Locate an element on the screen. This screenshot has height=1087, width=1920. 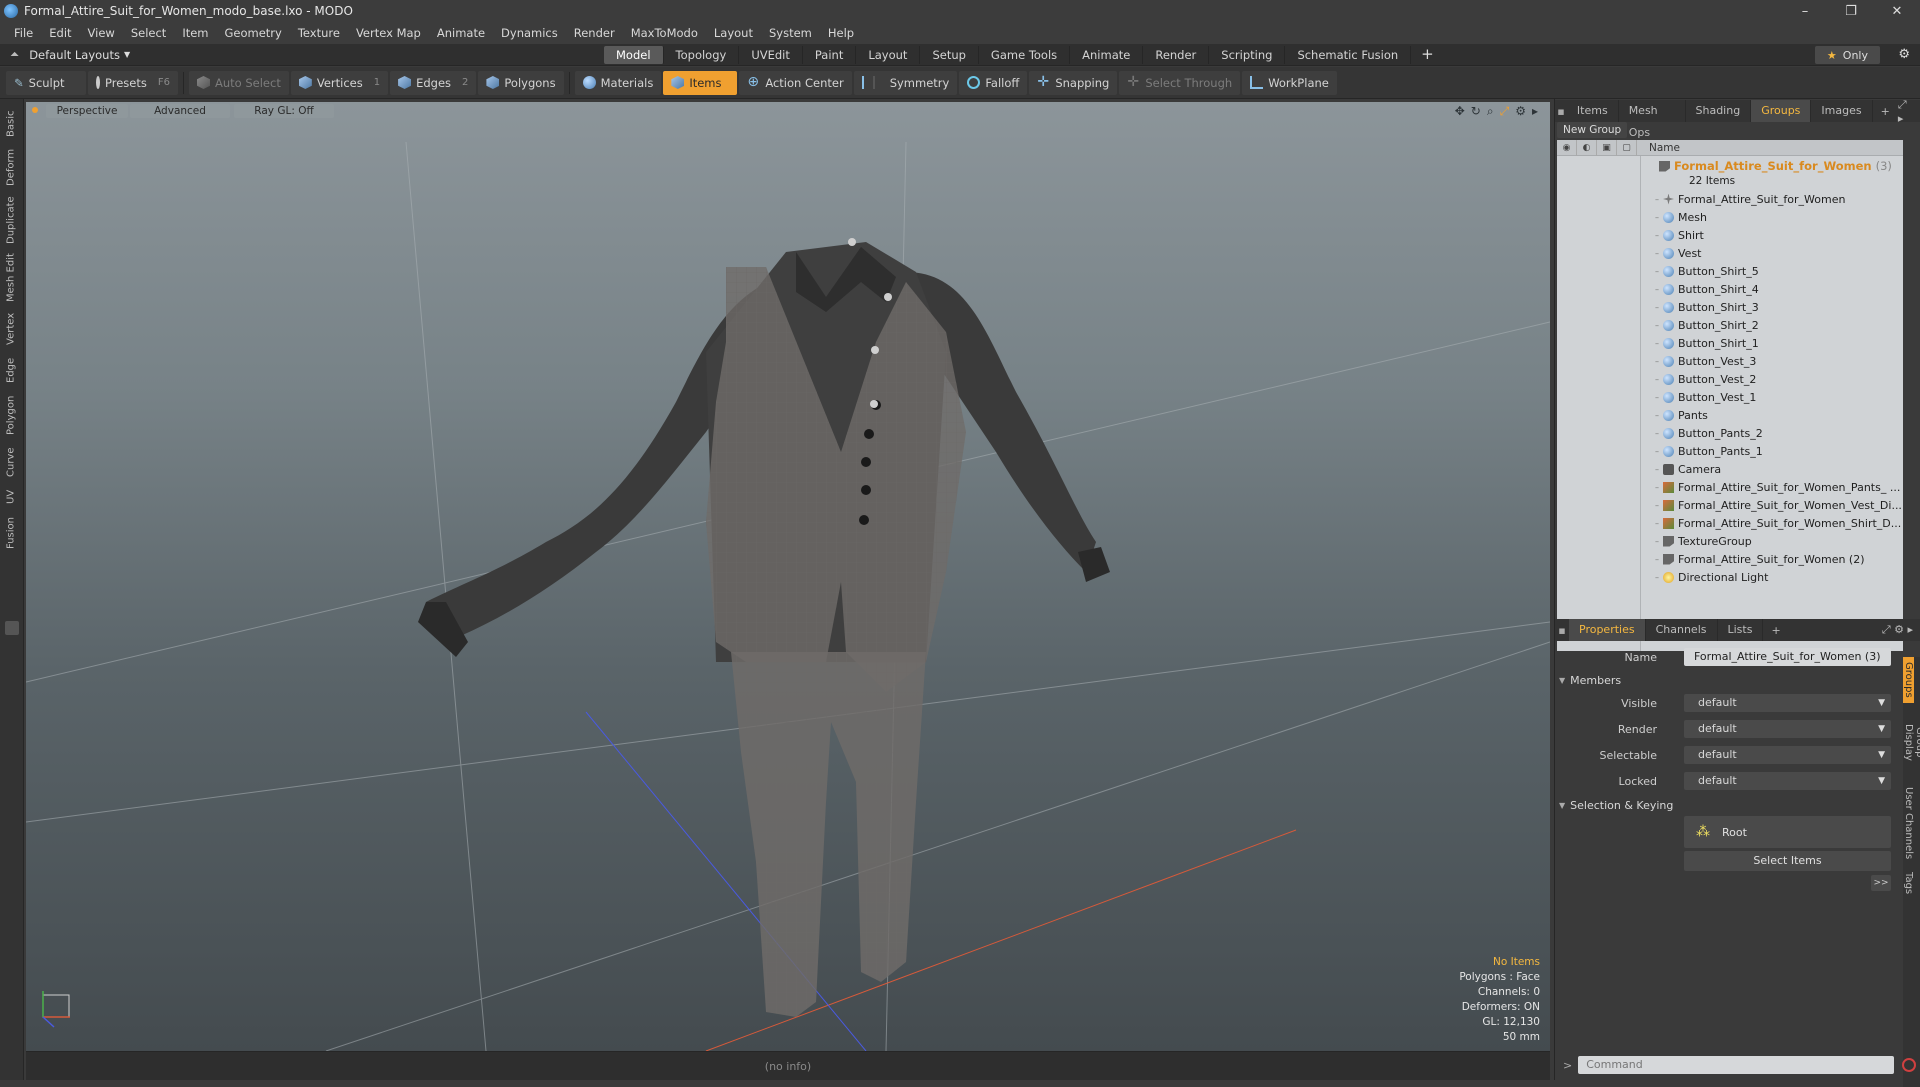
tab-curve: Curve is located at coordinates (11, 462).